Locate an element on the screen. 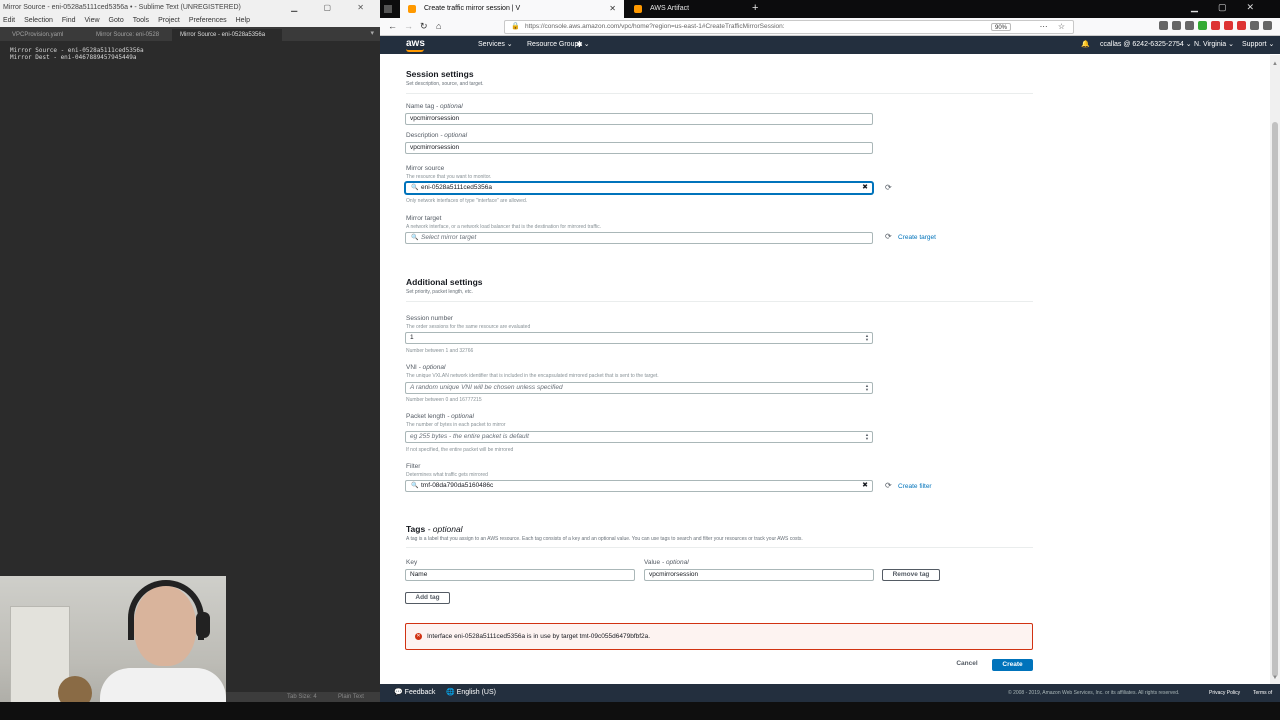 This screenshot has height=720, width=1280. tab-mirror-source-1: Mirror Source: eni-0528 is located at coordinates (130, 35).